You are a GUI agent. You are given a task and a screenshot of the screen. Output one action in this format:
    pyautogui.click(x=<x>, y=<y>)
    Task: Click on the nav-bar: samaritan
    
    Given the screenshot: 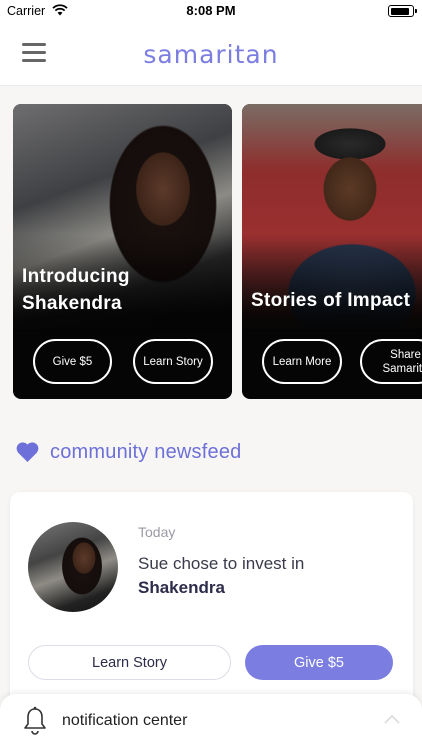 What is the action you would take?
    pyautogui.click(x=211, y=54)
    